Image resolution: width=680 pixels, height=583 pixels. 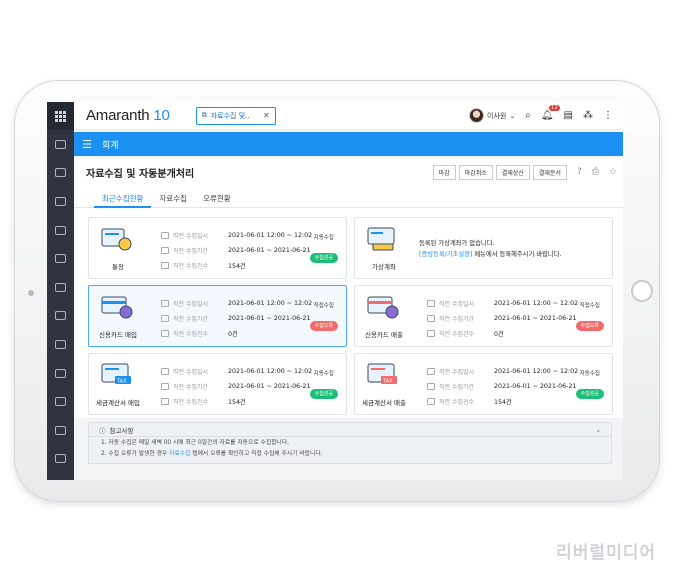 I want to click on calculator-icon, so click(x=60, y=476).